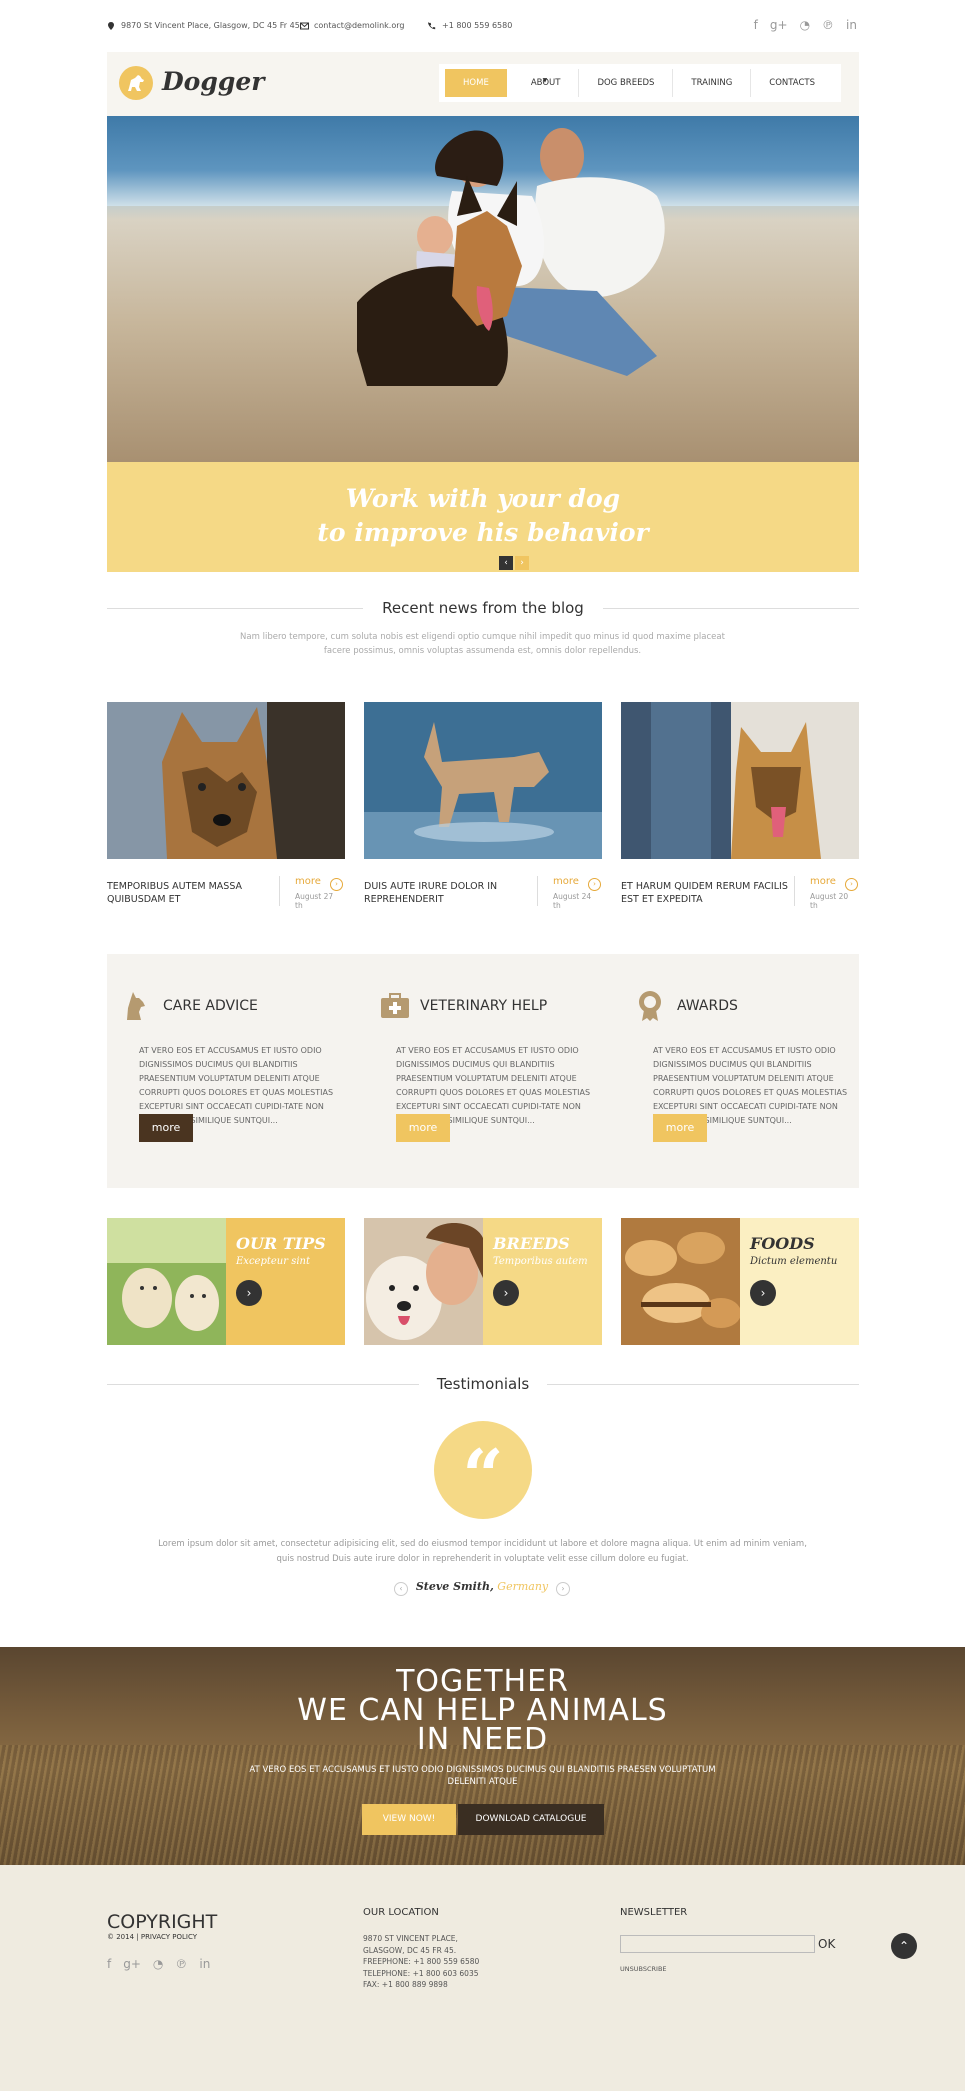 Image resolution: width=965 pixels, height=2091 pixels. Describe the element at coordinates (826, 1944) in the screenshot. I see `newsletter-ok-button: OK` at that location.